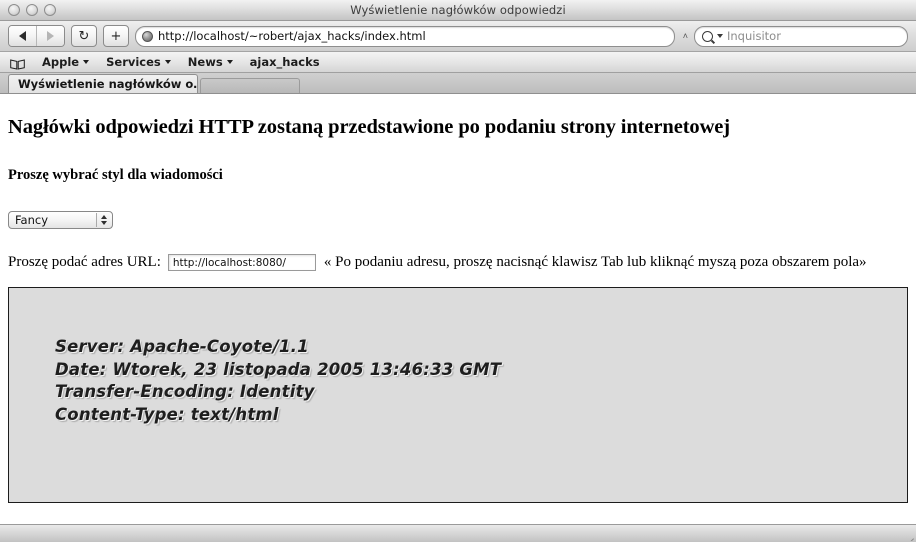  What do you see at coordinates (14, 10) in the screenshot?
I see `close-button` at bounding box center [14, 10].